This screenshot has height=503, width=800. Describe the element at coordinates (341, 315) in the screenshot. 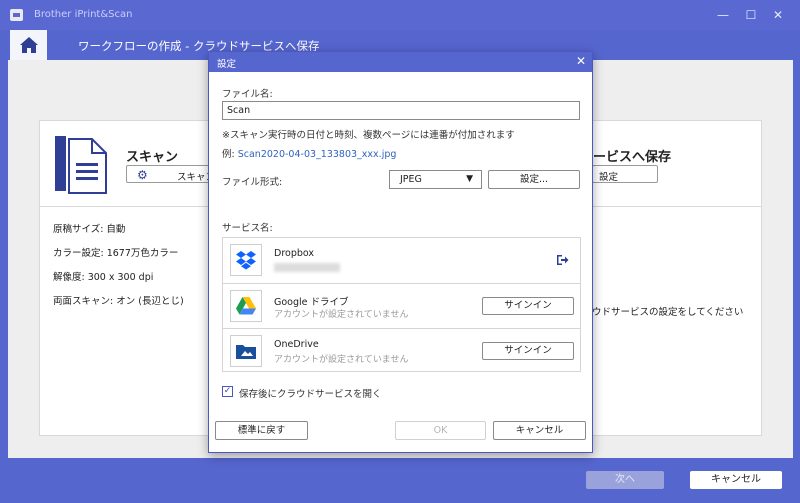

I see `service-status-google-drive: アカウントが設定されていません` at that location.